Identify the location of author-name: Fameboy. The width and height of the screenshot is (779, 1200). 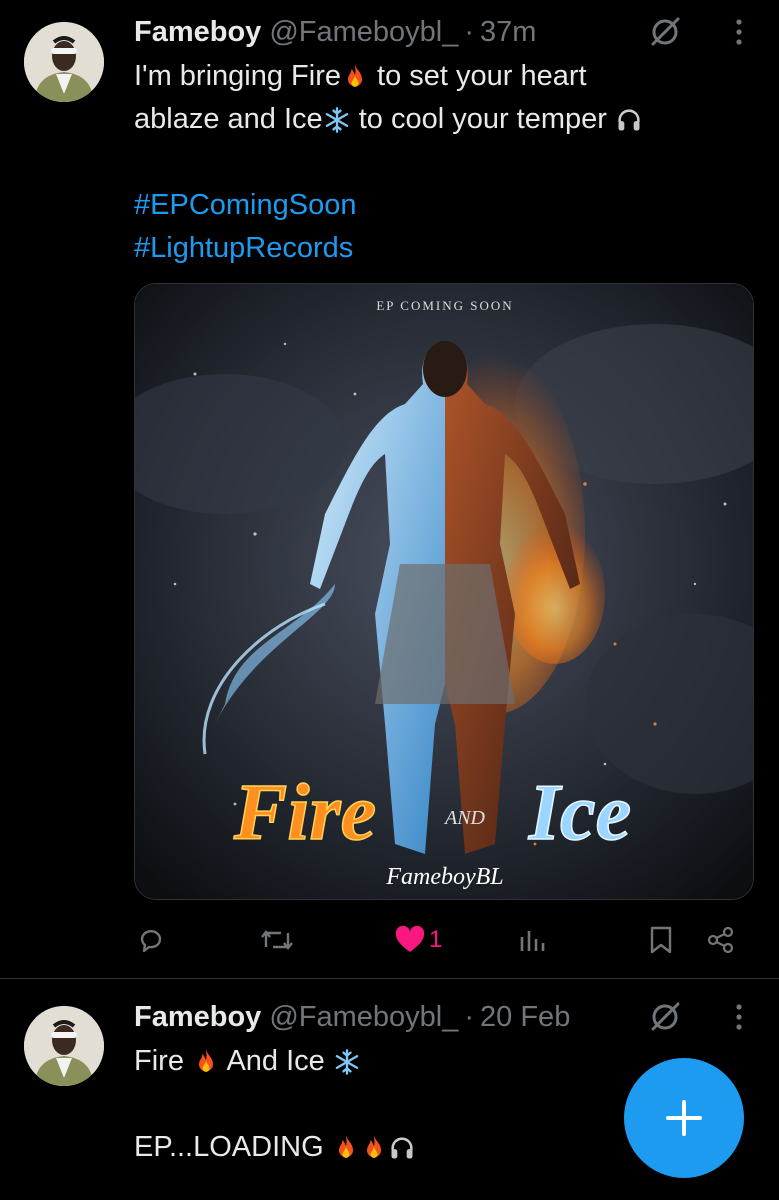
(197, 1017).